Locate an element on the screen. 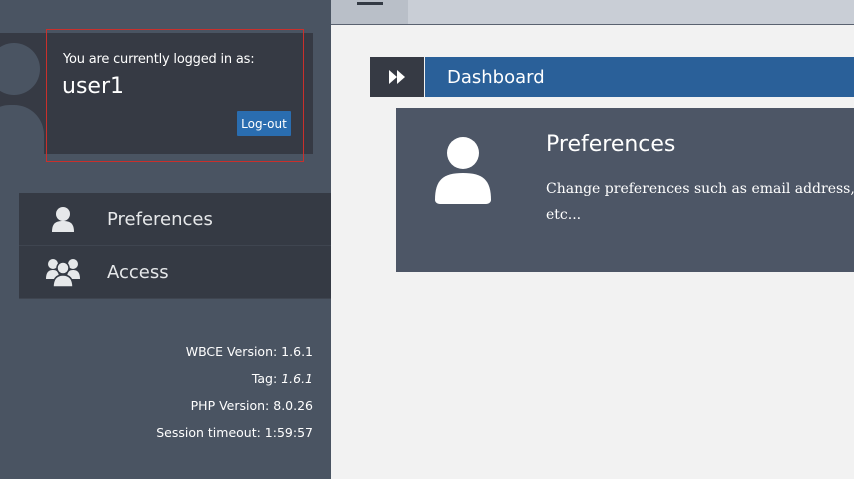  avatar is located at coordinates (22, 104).